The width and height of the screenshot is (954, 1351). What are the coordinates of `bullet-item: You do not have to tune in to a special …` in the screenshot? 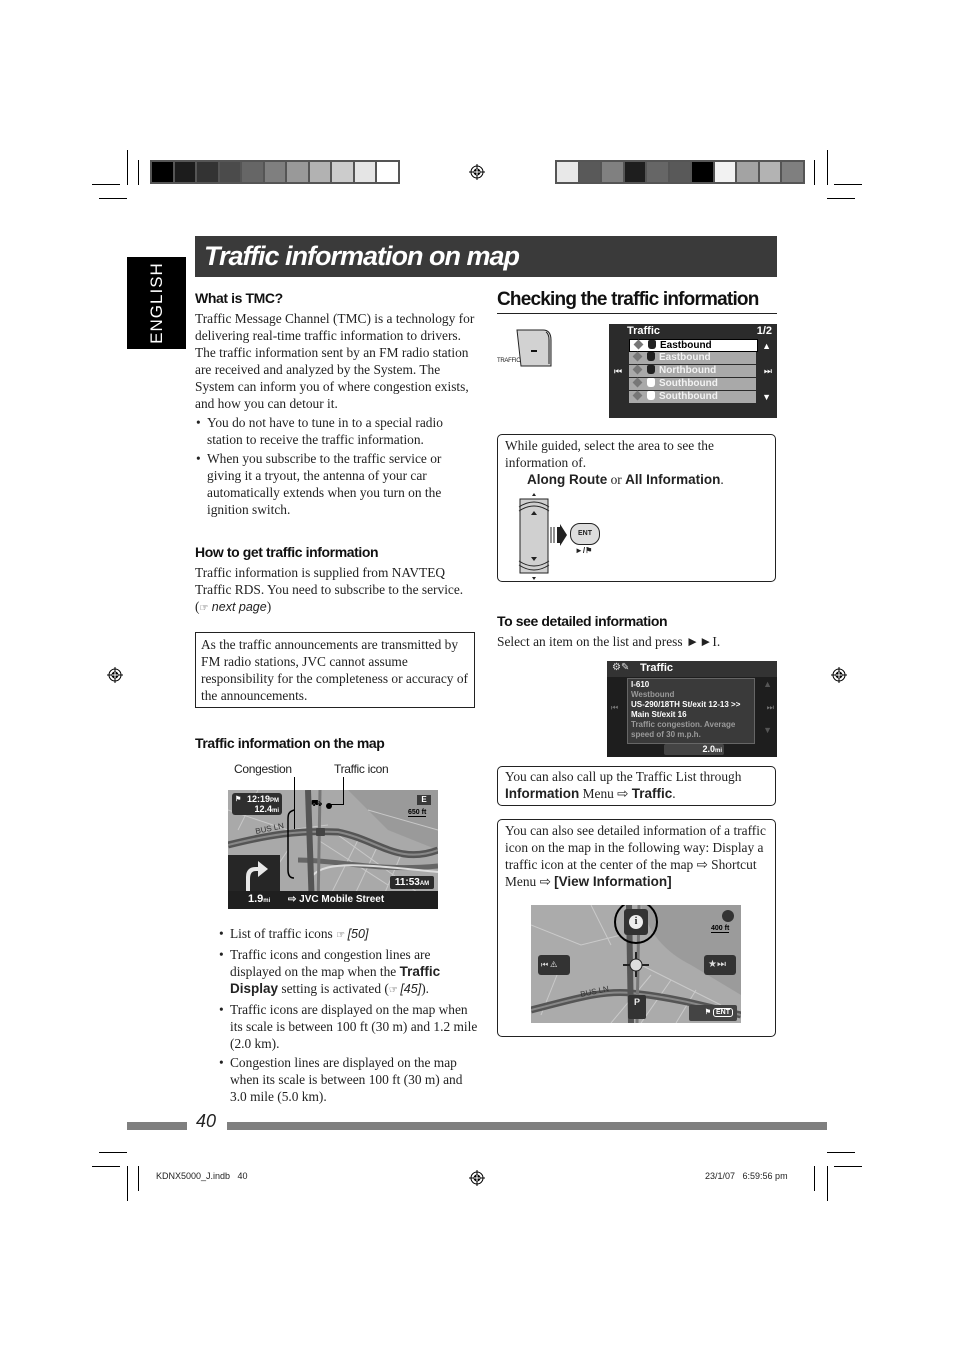 It's located at (335, 431).